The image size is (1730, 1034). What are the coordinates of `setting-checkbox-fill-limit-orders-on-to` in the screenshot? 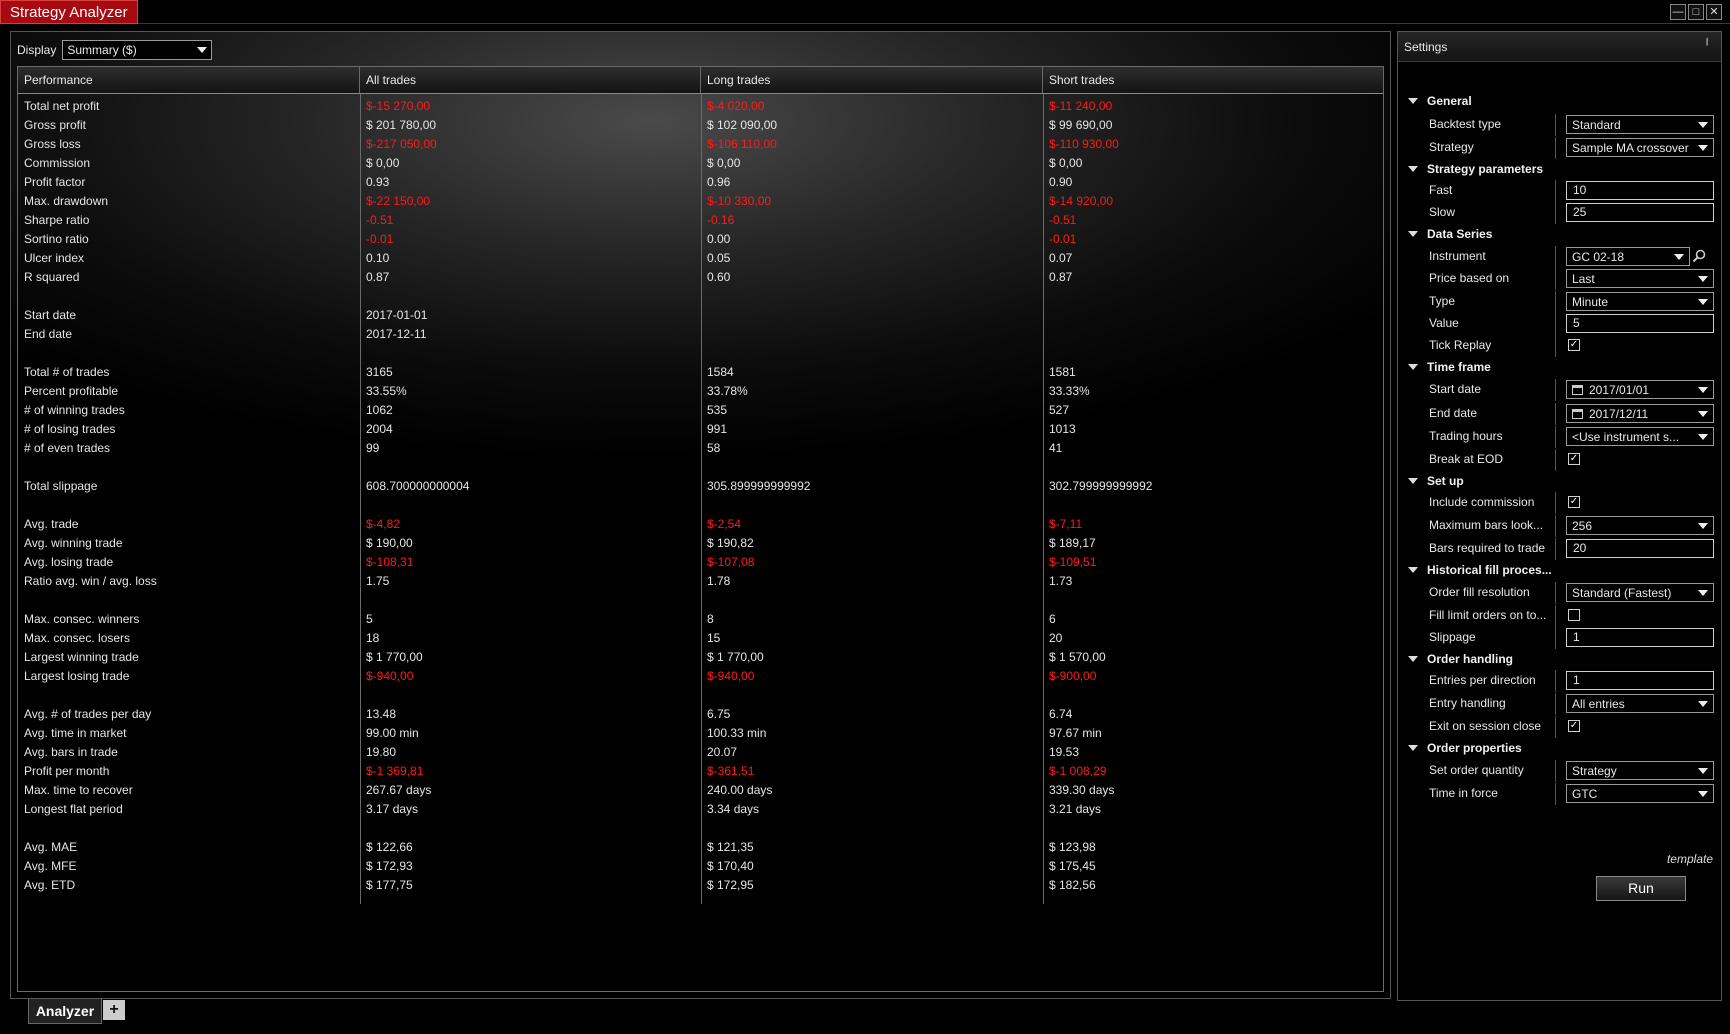 It's located at (1574, 615).